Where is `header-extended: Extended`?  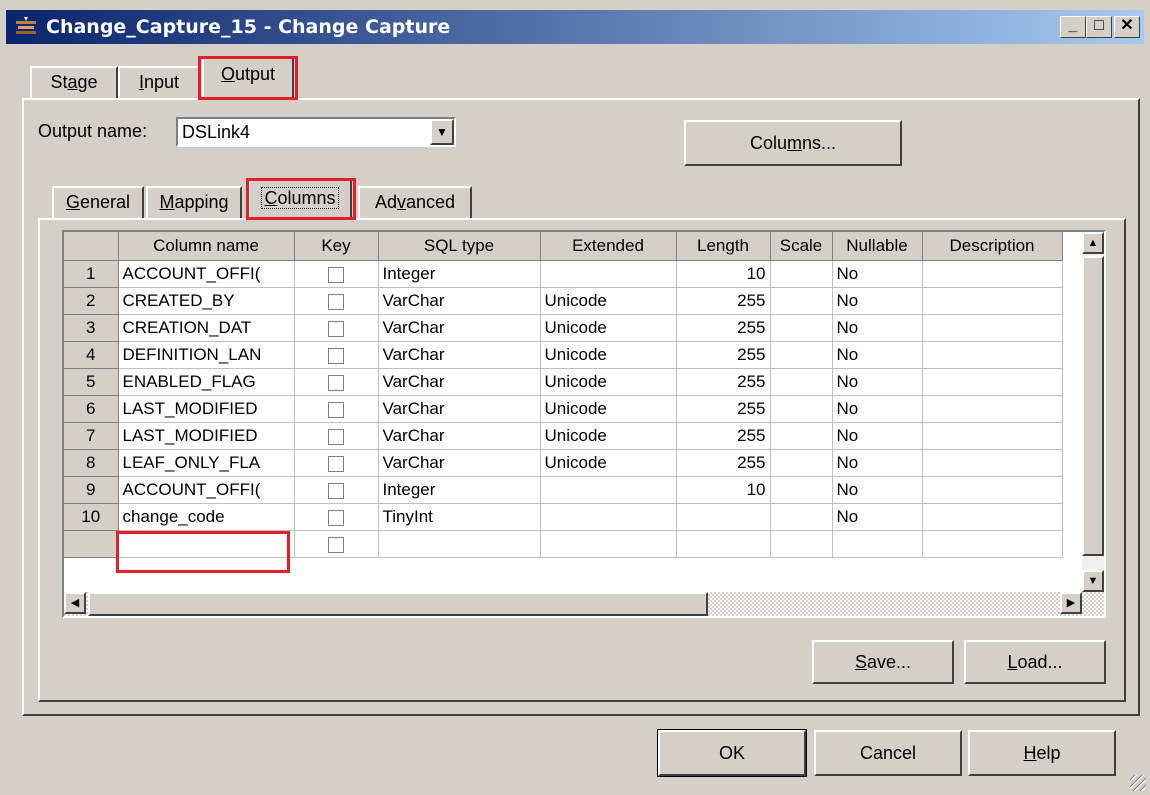
header-extended: Extended is located at coordinates (608, 246).